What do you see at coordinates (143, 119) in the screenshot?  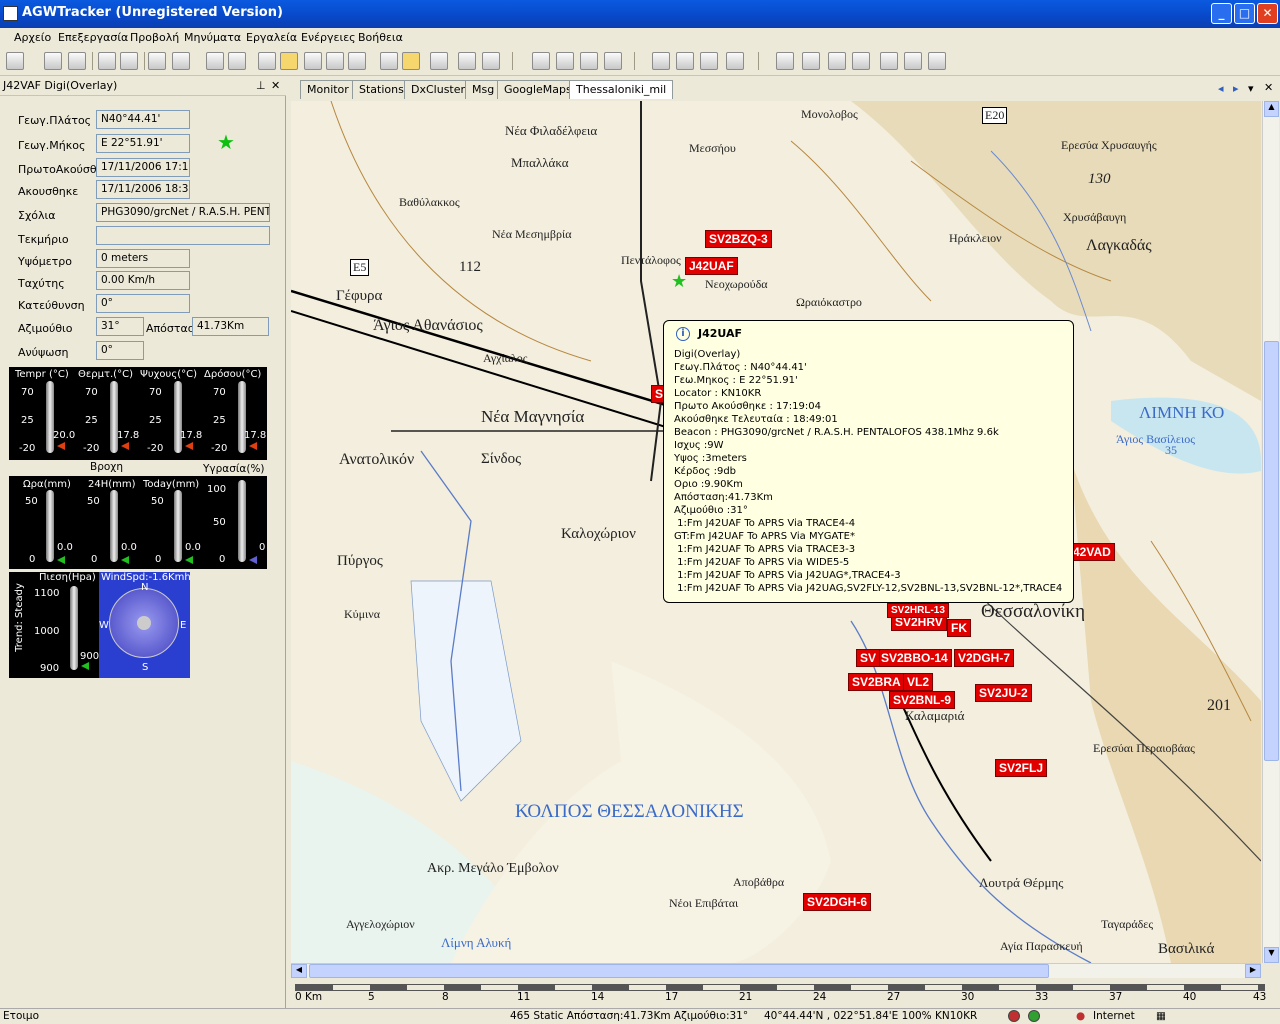 I see `latitude-field: N40°44.41'` at bounding box center [143, 119].